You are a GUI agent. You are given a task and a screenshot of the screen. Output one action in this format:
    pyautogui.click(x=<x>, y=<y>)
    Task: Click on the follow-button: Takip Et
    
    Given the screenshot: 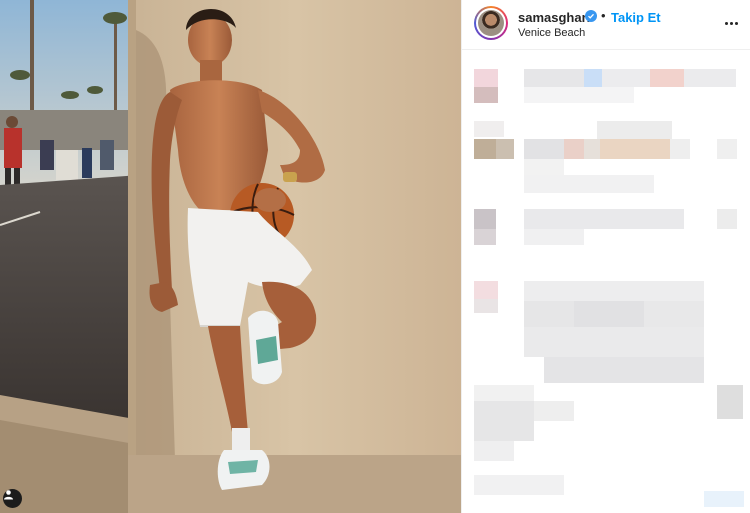 What is the action you would take?
    pyautogui.click(x=636, y=17)
    